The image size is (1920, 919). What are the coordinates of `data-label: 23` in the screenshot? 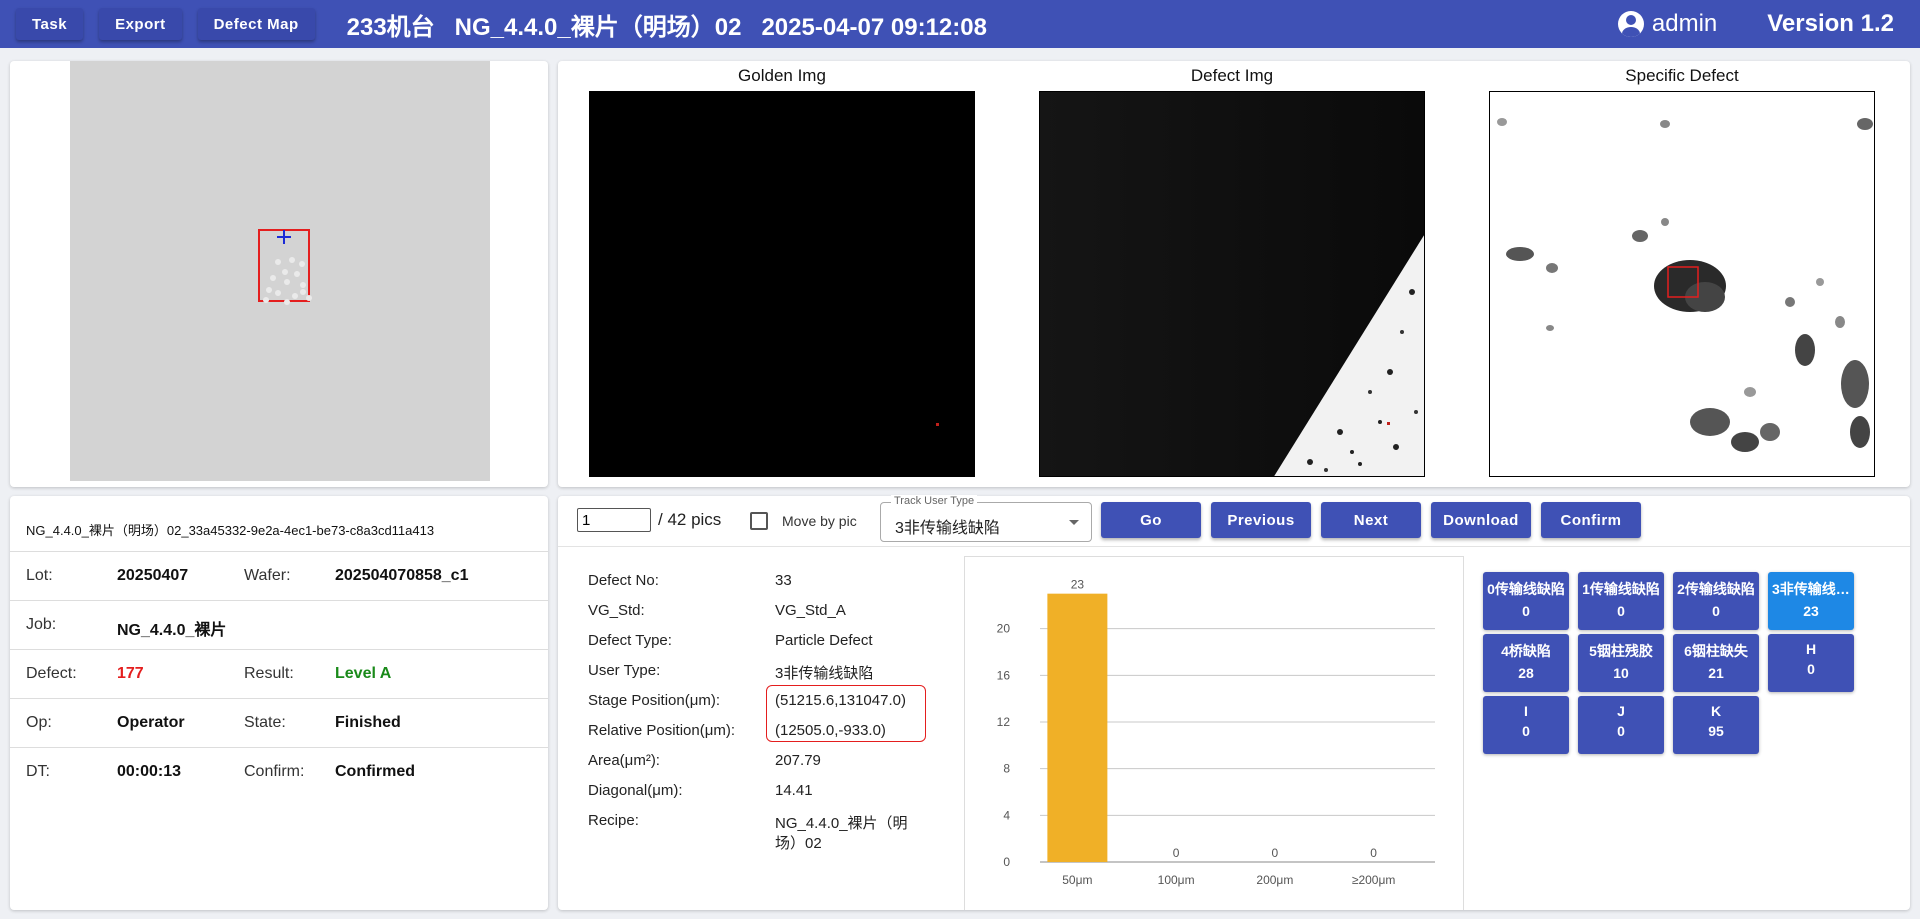 It's located at (1078, 585).